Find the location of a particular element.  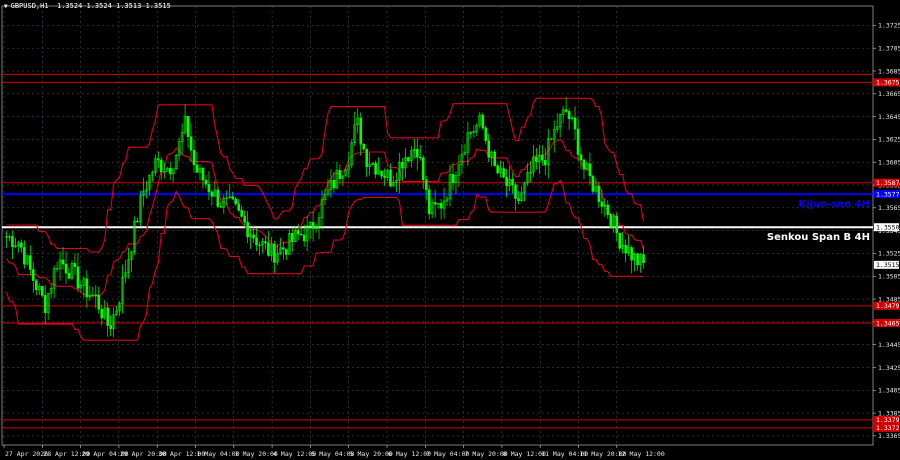

y-tick-label: 1.3625 is located at coordinates (889, 140).